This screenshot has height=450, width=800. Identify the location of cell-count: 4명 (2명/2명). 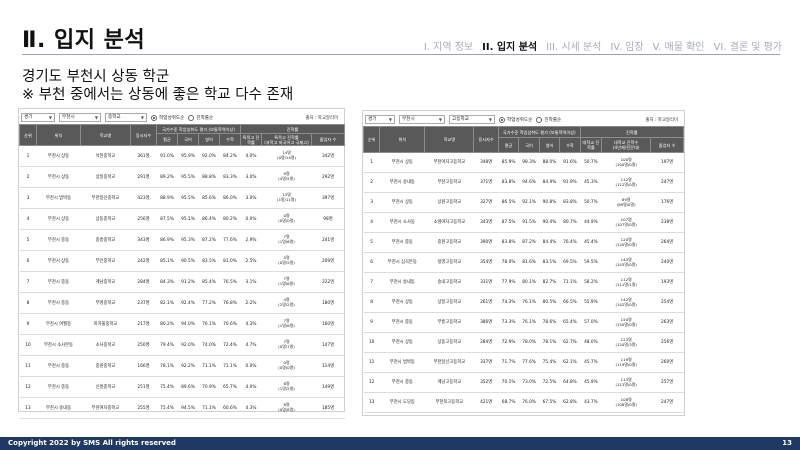
(286, 303).